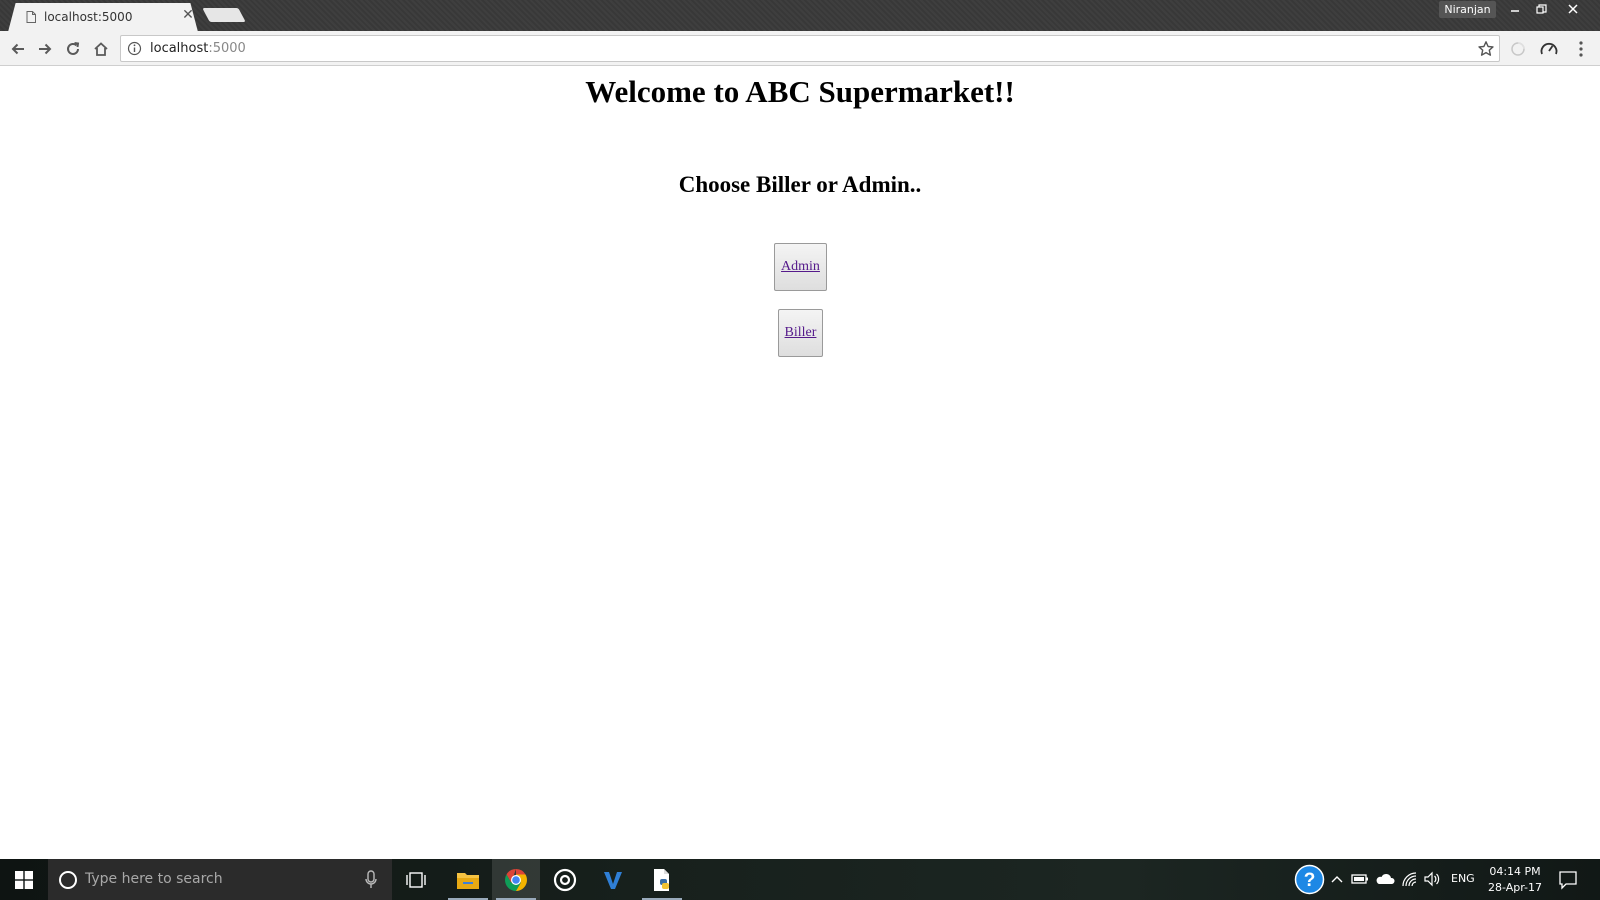 The width and height of the screenshot is (1600, 900). I want to click on groove-music-icon, so click(565, 879).